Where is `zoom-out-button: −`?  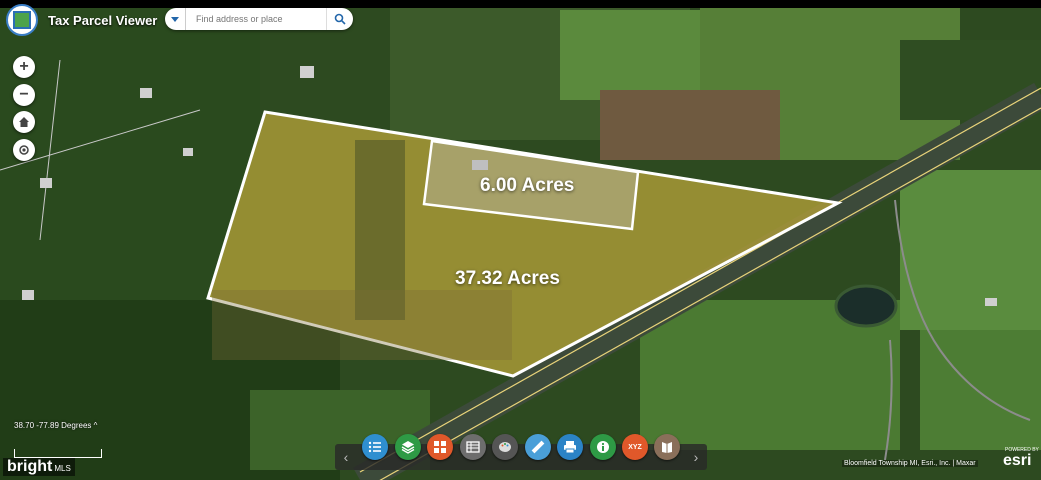
zoom-out-button: − is located at coordinates (24, 95).